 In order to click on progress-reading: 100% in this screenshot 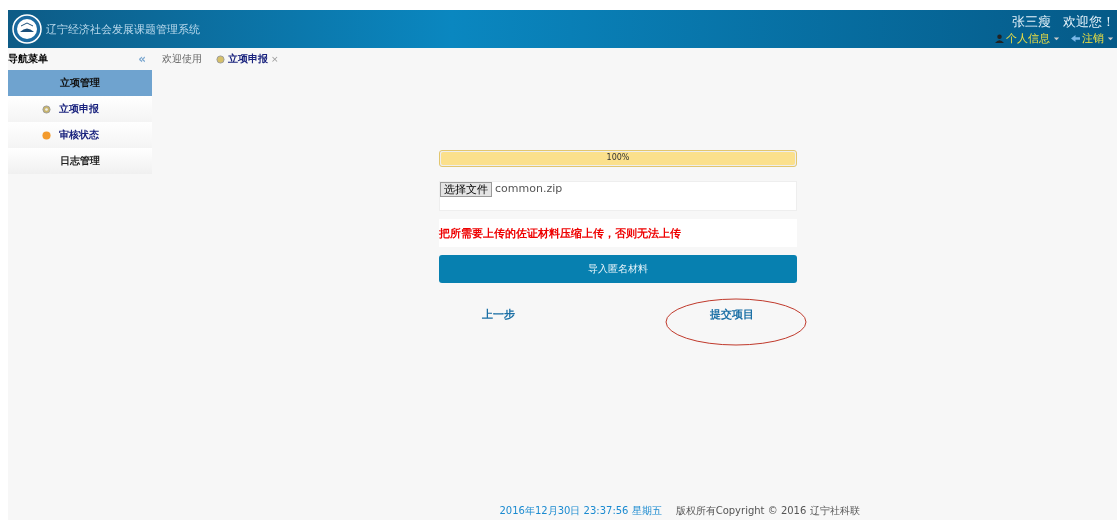, I will do `click(618, 157)`.